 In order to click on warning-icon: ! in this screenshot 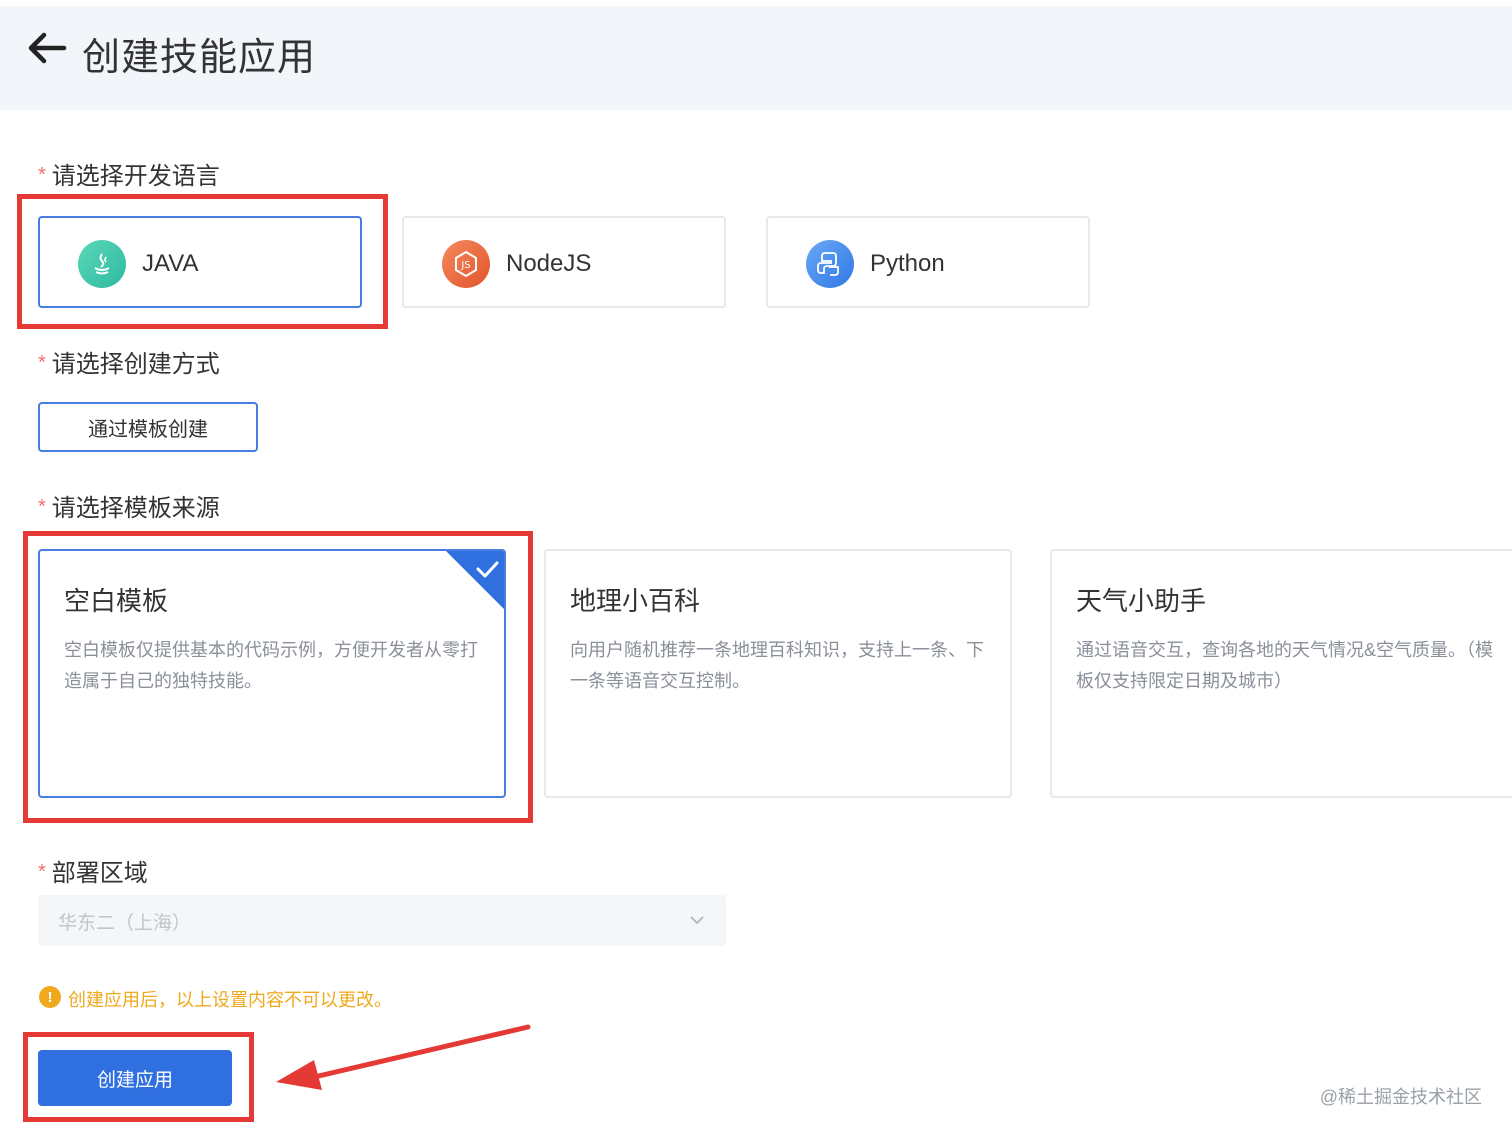, I will do `click(50, 997)`.